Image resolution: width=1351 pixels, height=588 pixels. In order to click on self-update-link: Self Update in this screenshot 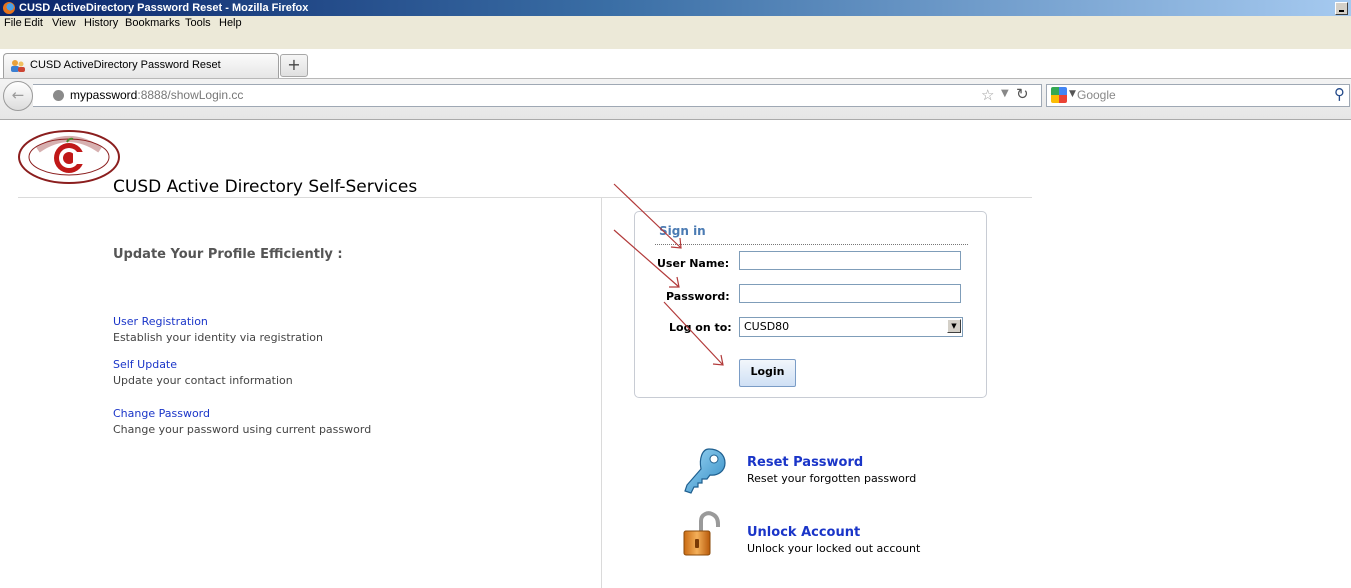, I will do `click(145, 364)`.